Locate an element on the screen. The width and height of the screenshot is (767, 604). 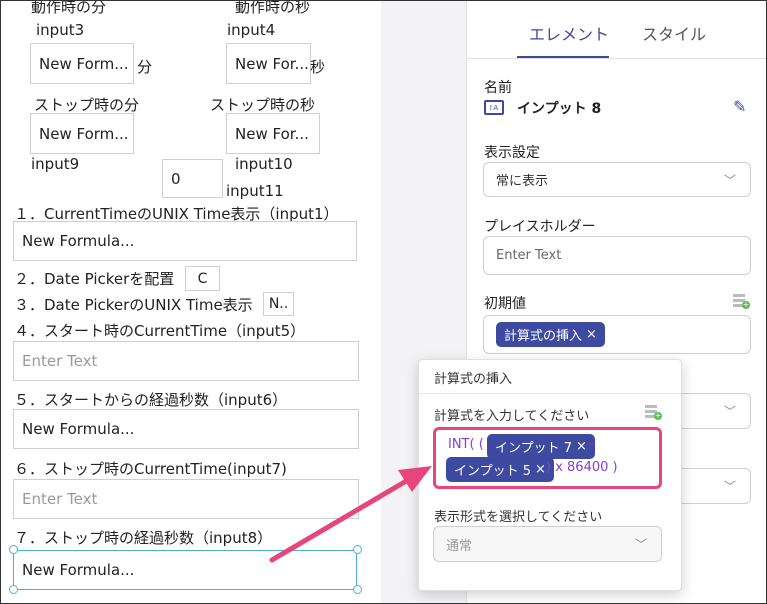
annotation-arrow is located at coordinates (350, 514).